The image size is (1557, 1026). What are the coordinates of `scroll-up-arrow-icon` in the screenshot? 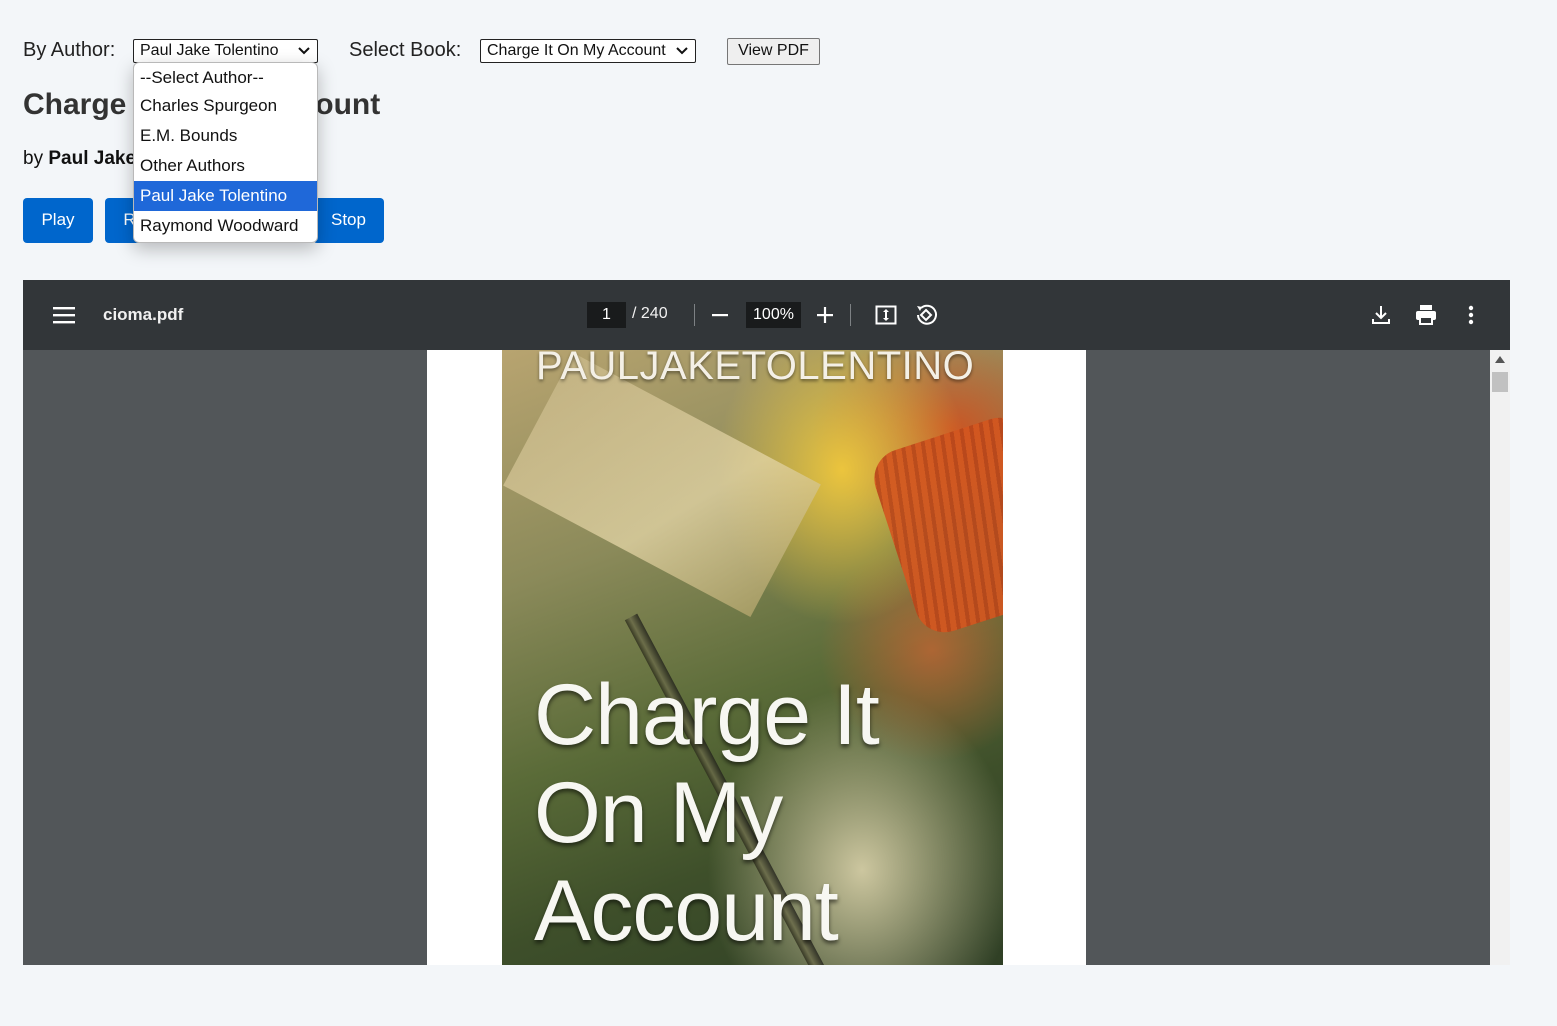 It's located at (1500, 359).